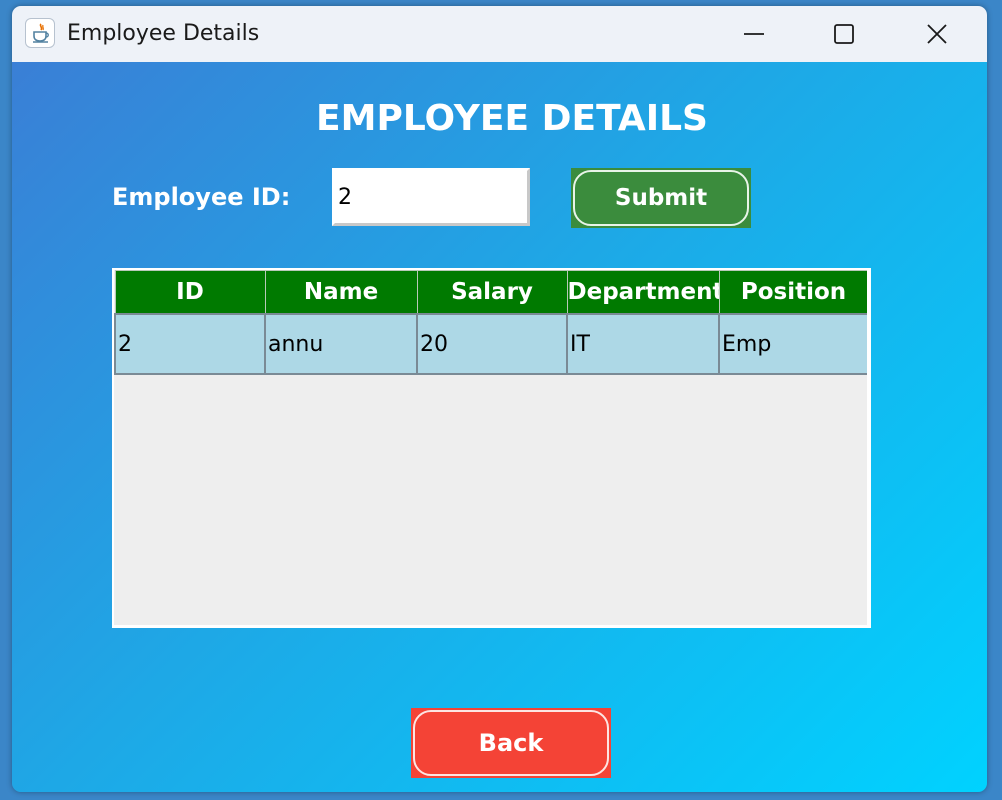 The width and height of the screenshot is (1002, 800). Describe the element at coordinates (792, 344) in the screenshot. I see `cell-position: Emp` at that location.